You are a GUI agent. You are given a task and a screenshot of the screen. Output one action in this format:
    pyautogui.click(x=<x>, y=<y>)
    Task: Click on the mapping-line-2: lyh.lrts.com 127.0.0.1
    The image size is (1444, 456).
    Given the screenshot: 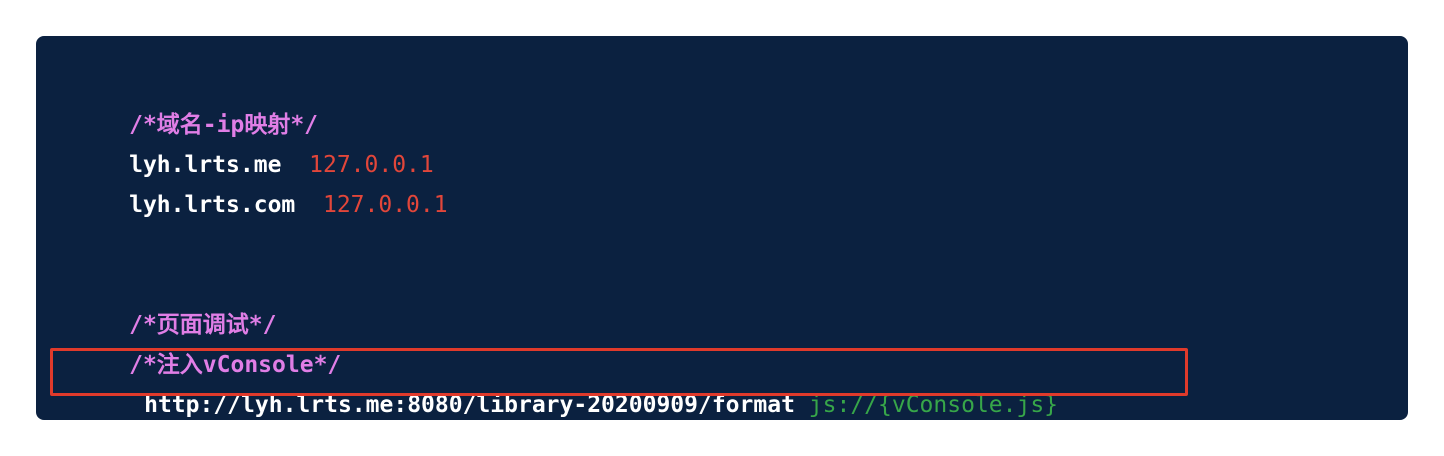 What is the action you would take?
    pyautogui.click(x=247, y=186)
    